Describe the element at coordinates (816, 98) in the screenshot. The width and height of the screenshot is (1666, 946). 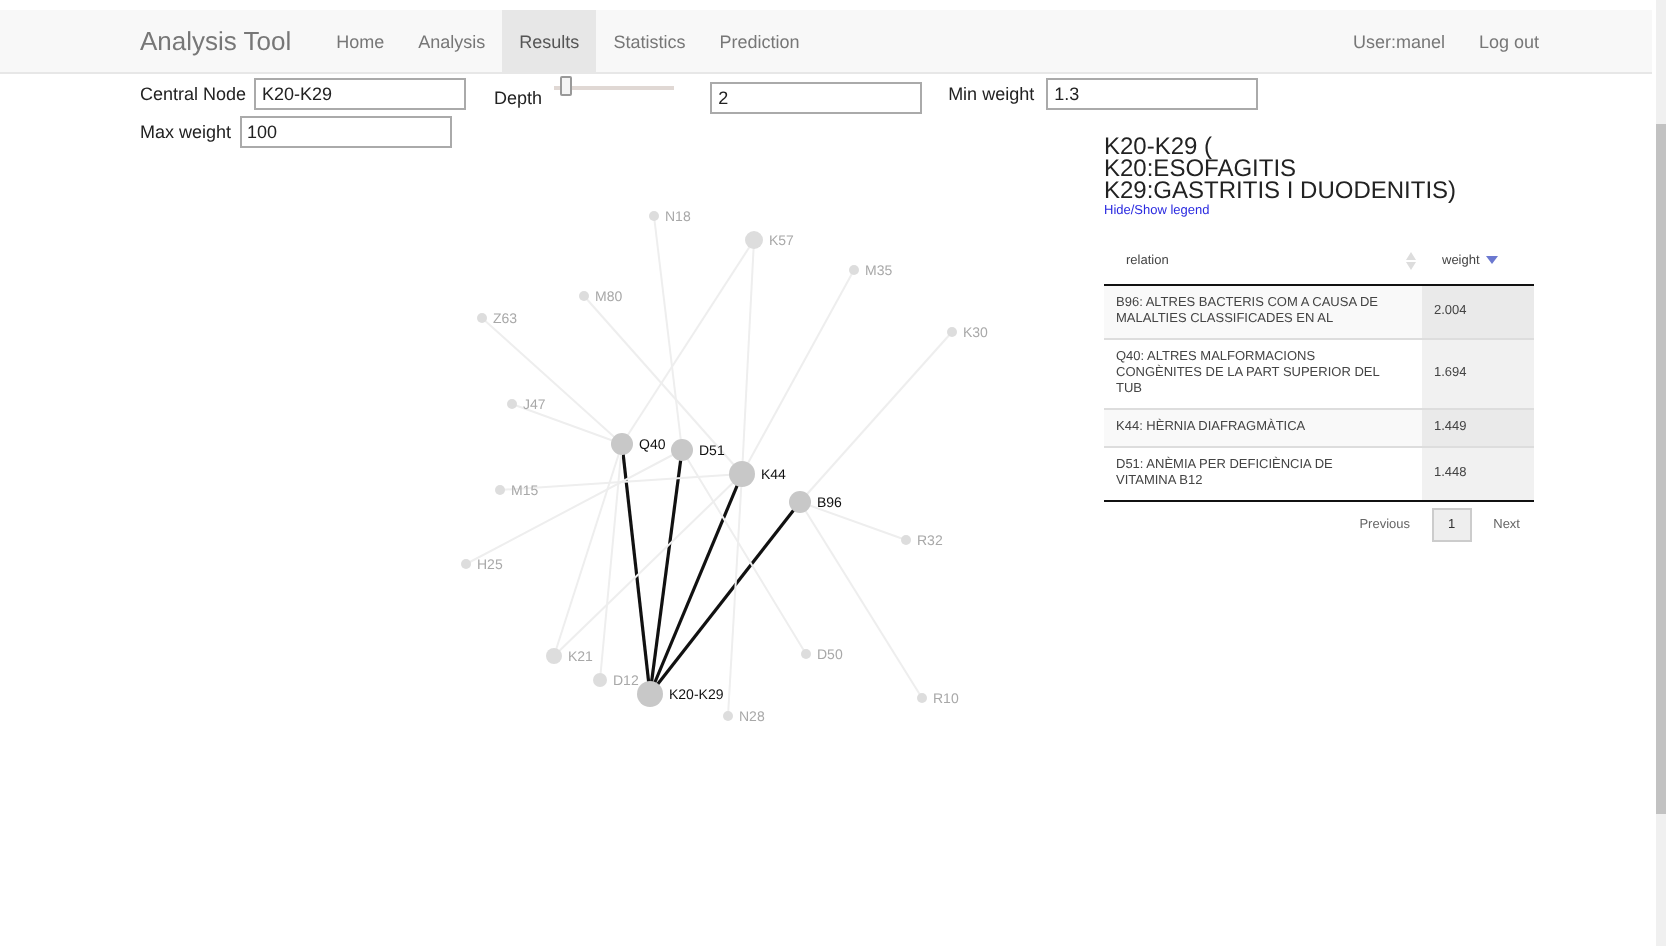
I see `depth-field: 2` at that location.